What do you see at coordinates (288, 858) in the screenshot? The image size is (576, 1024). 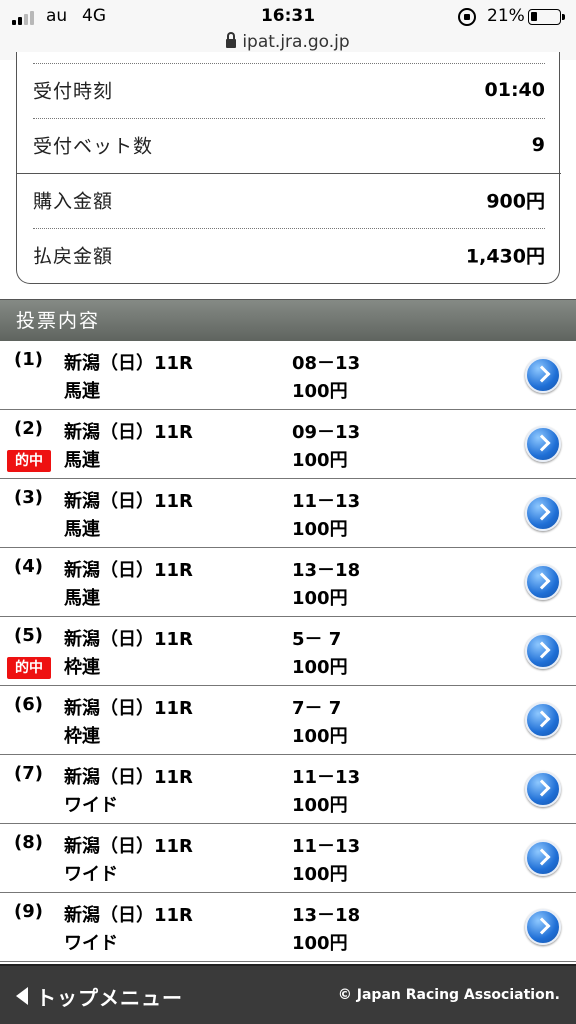 I see `bet-row: (8) 新潟（日）11R ワイド 11－13 100円` at bounding box center [288, 858].